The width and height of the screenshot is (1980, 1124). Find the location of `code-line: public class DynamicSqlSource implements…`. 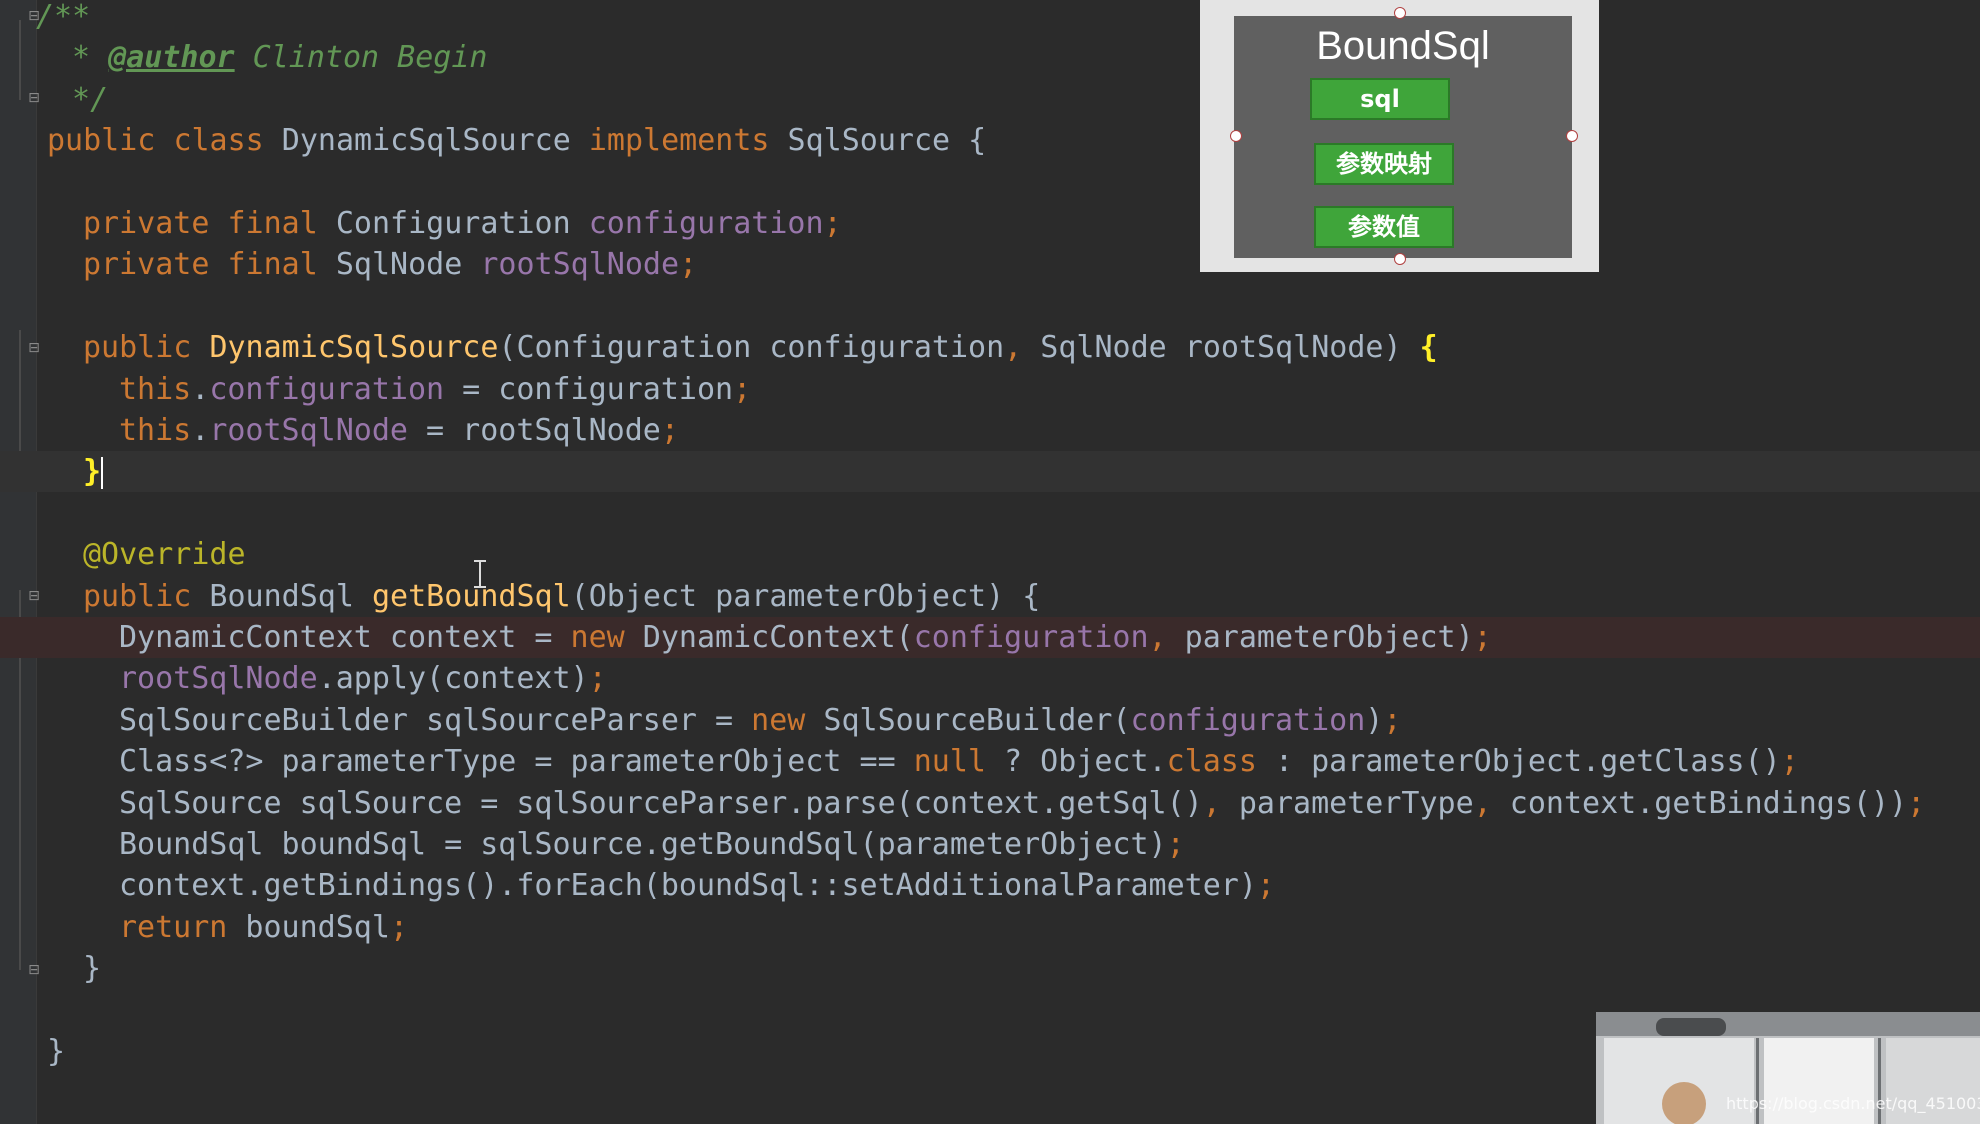

code-line: public class DynamicSqlSource implements… is located at coordinates (990, 140).